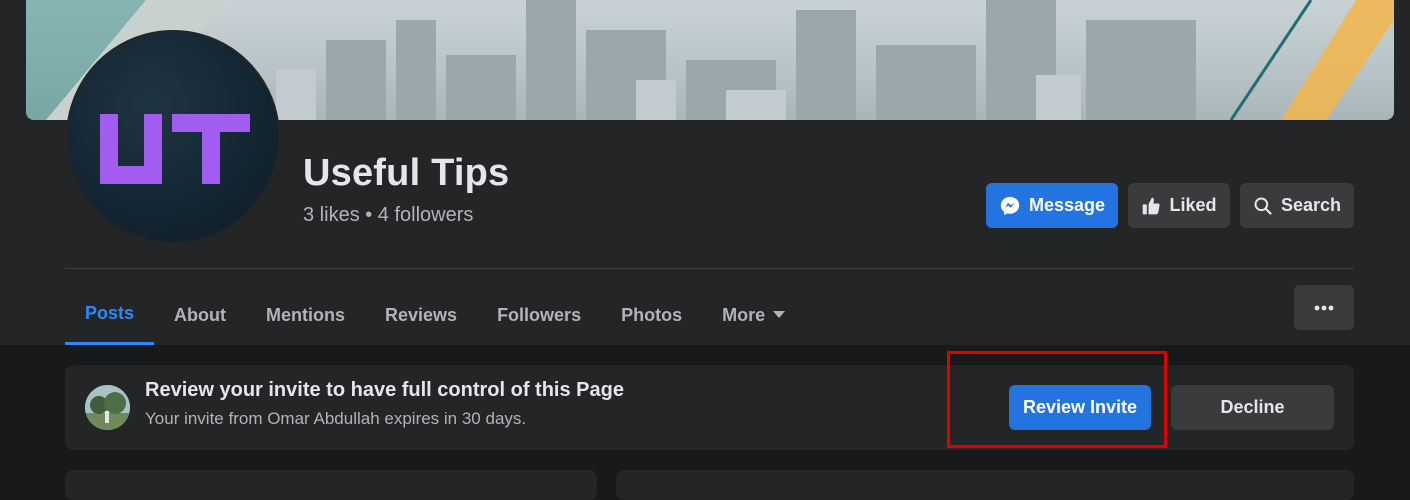 This screenshot has height=500, width=1410. Describe the element at coordinates (175, 149) in the screenshot. I see `page-logo-icon` at that location.